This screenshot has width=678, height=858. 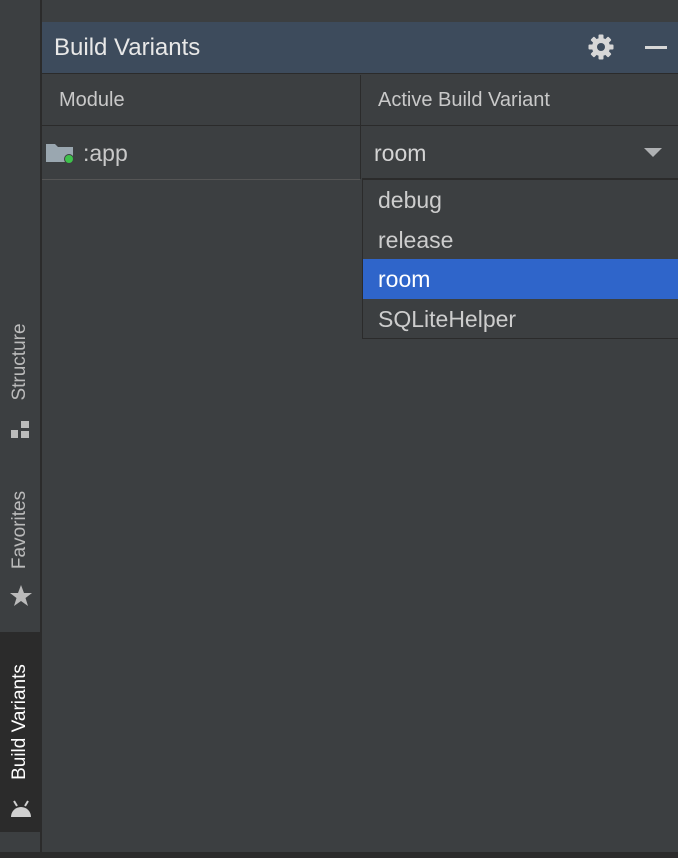 I want to click on column-header-active-build-variant: Active Build Variant, so click(x=464, y=100).